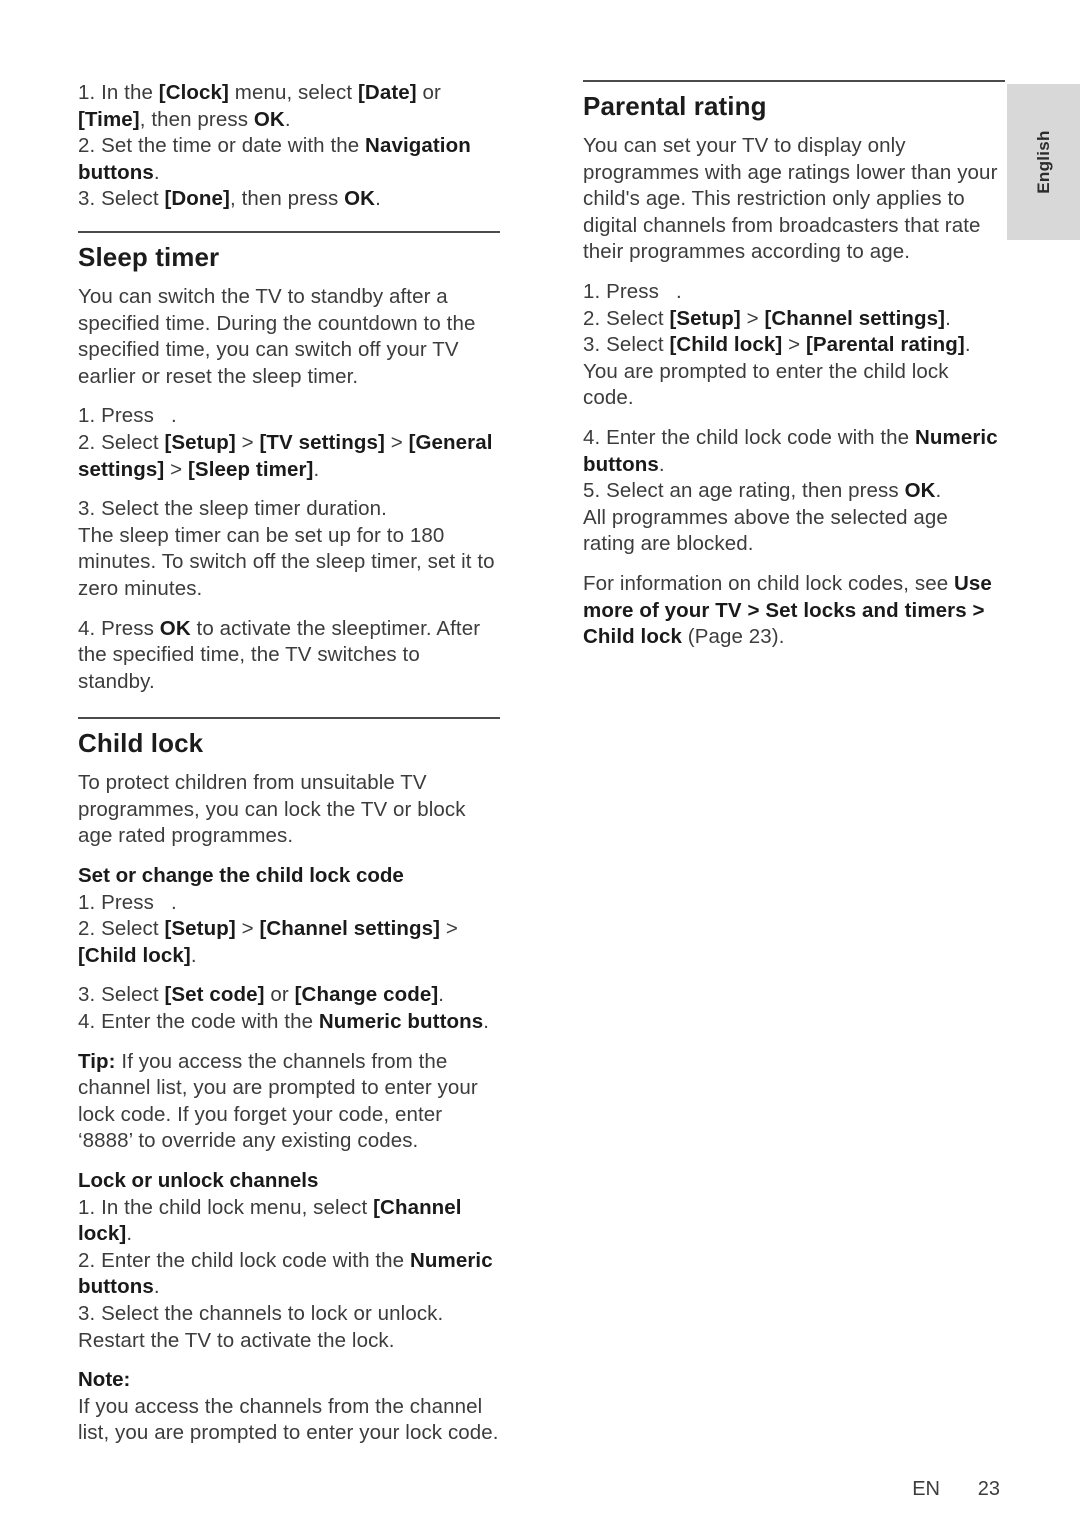 Image resolution: width=1080 pixels, height=1532 pixels. Describe the element at coordinates (141, 743) in the screenshot. I see `heading-child-lock: Child lock` at that location.